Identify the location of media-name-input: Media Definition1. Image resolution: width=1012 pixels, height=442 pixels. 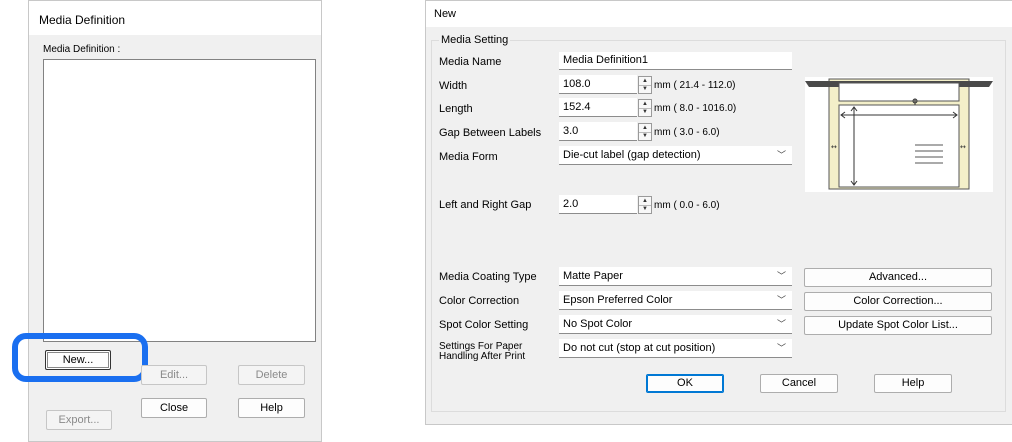
(675, 61).